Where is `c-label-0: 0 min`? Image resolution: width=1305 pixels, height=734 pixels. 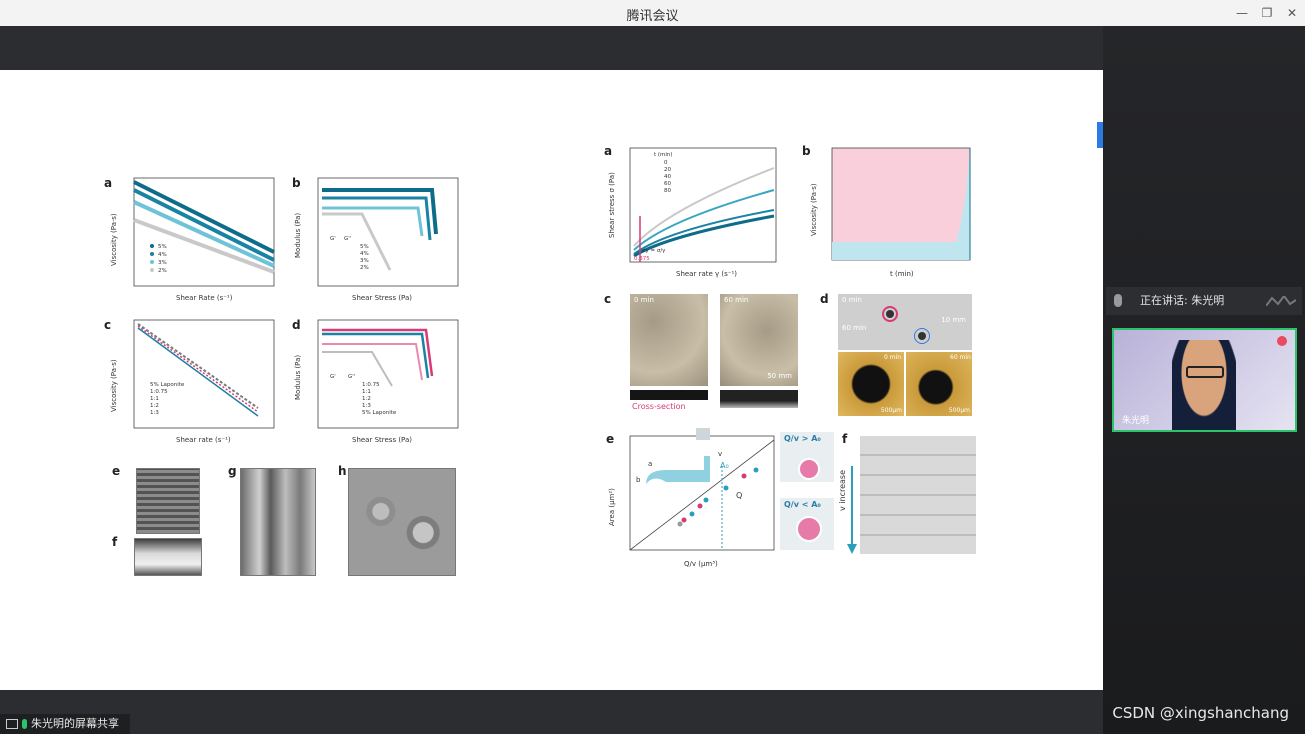 c-label-0: 0 min is located at coordinates (644, 300).